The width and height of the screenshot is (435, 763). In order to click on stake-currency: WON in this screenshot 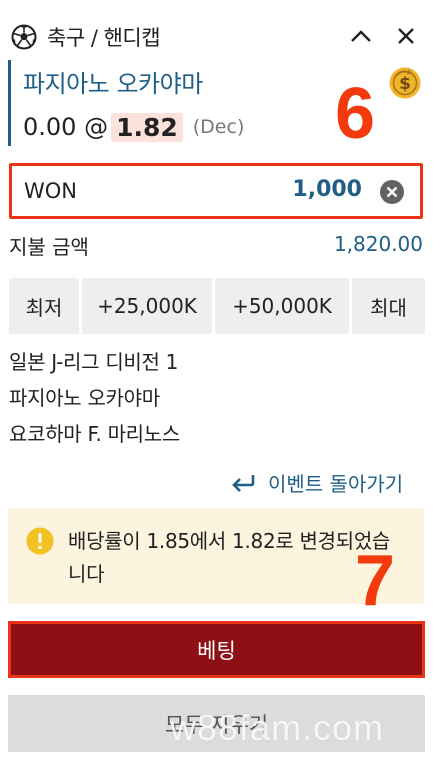, I will do `click(51, 191)`.